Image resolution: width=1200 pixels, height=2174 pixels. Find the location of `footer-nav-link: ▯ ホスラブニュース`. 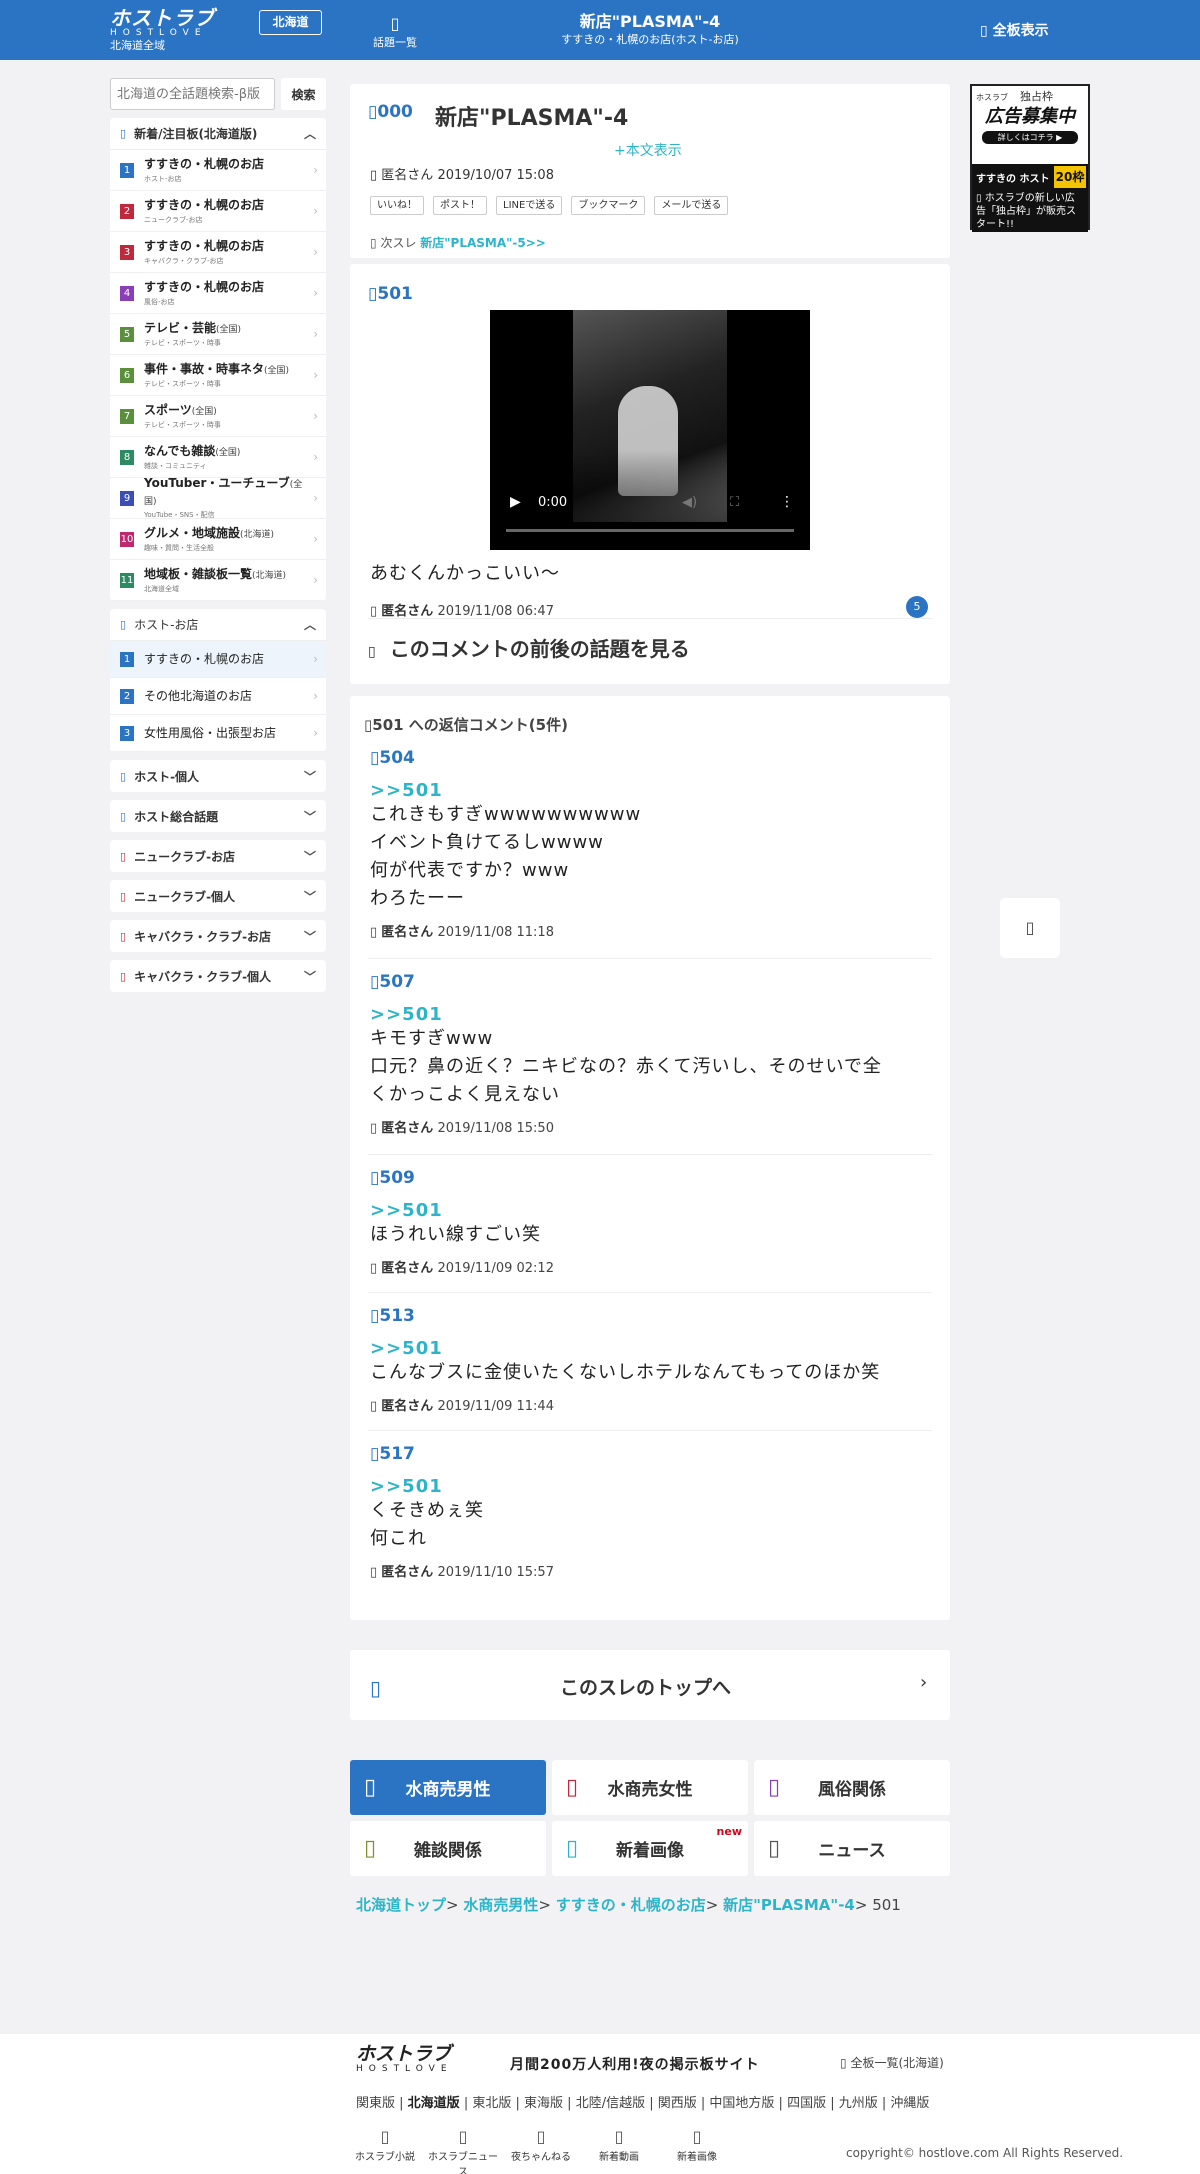

footer-nav-link: ▯ ホスラブニュース is located at coordinates (463, 2150).